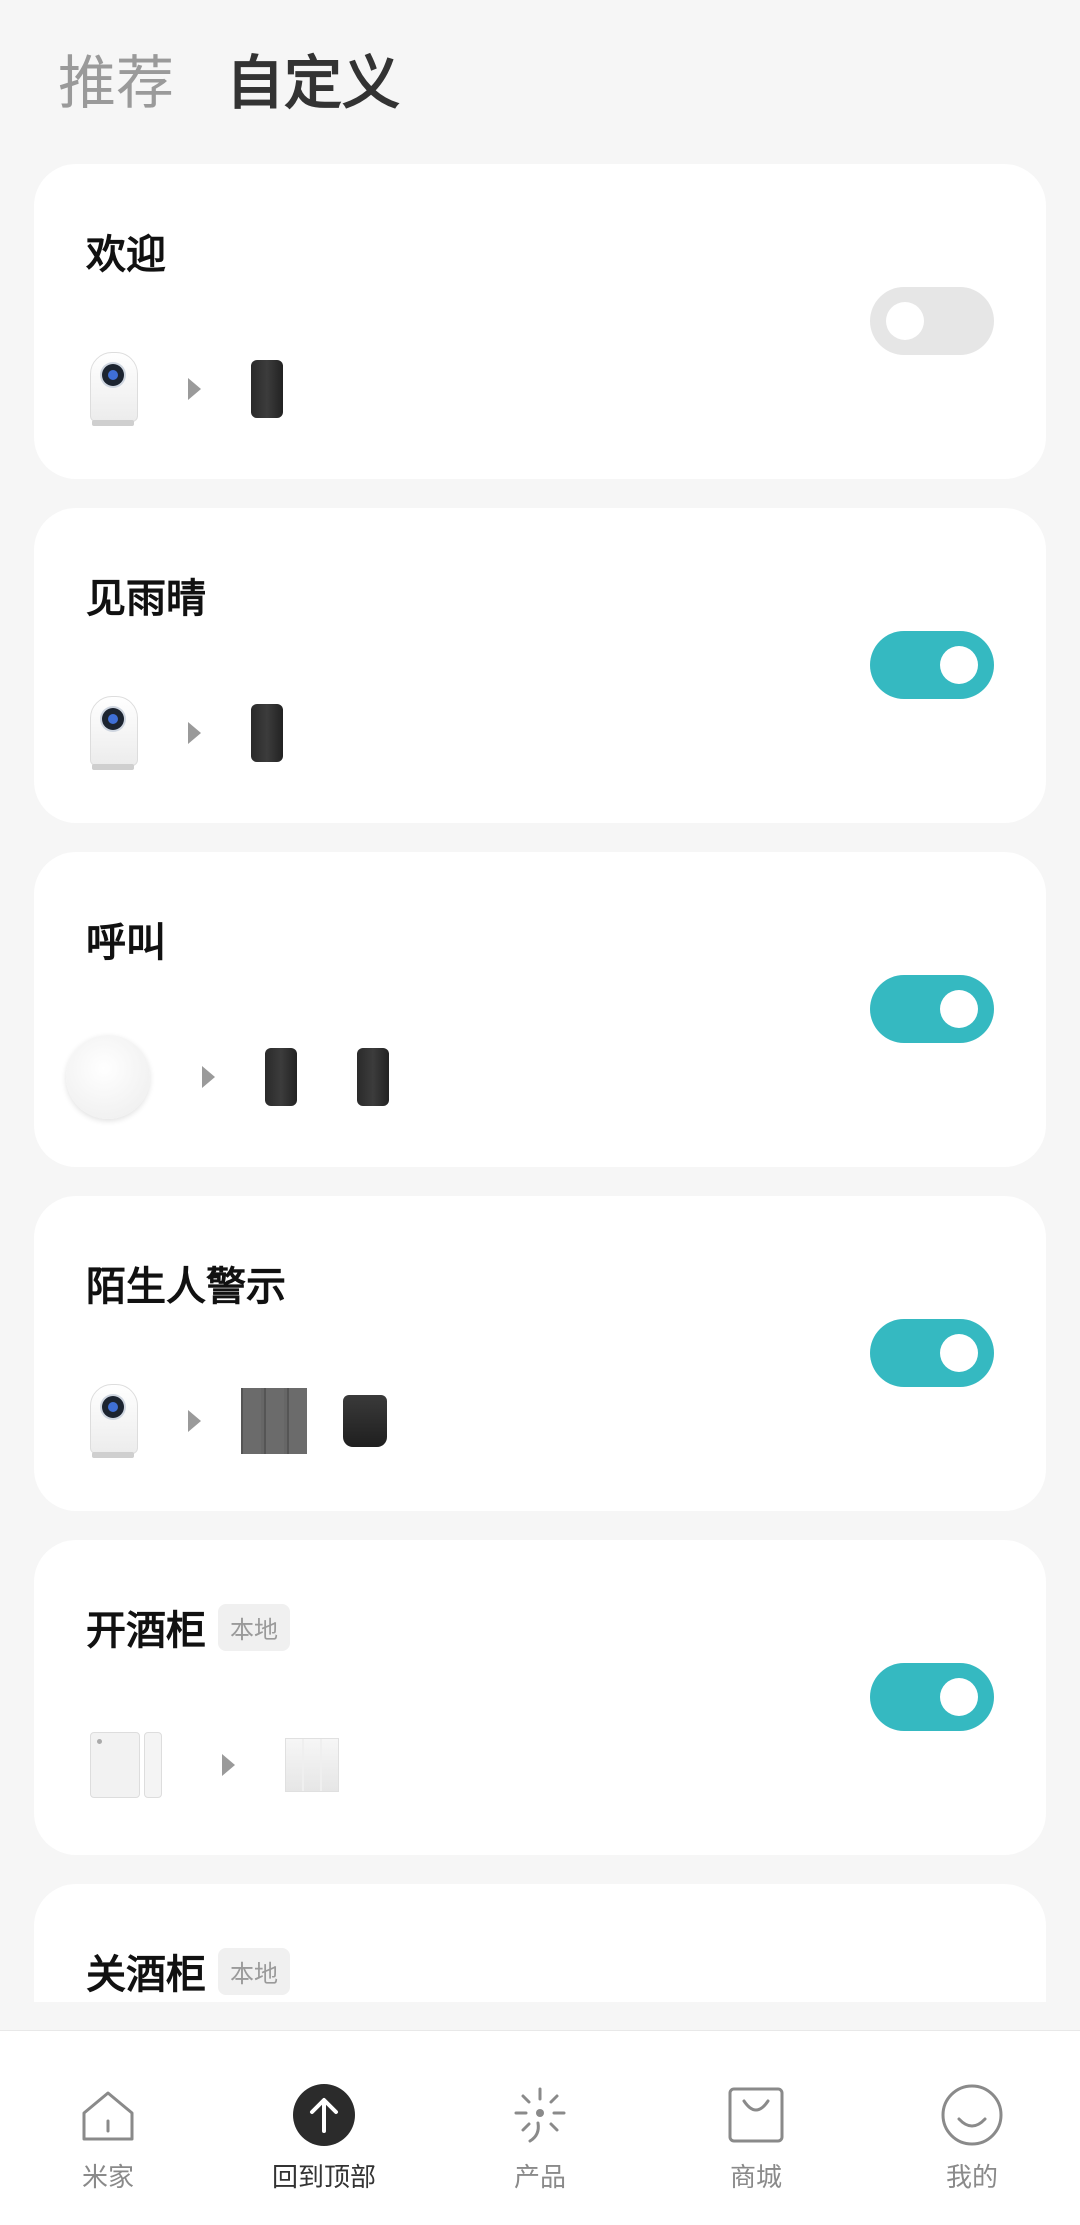 This screenshot has height=2225, width=1080. I want to click on scene-card: 见雨晴, so click(540, 665).